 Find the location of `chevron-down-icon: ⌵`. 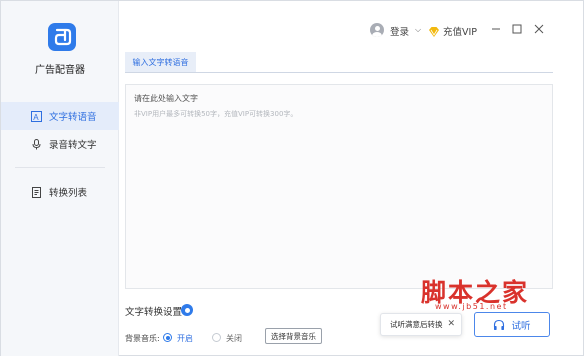

chevron-down-icon: ⌵ is located at coordinates (418, 30).